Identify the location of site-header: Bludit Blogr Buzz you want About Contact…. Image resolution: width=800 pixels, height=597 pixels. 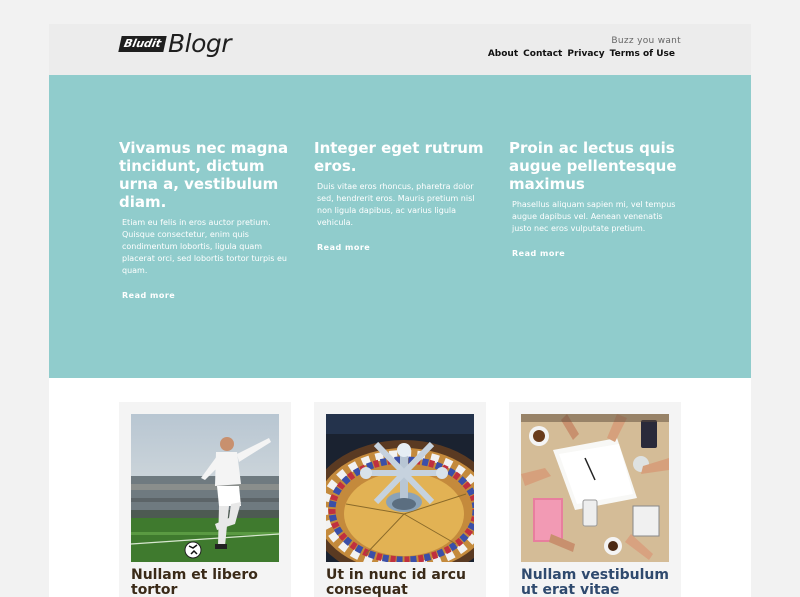
(400, 49).